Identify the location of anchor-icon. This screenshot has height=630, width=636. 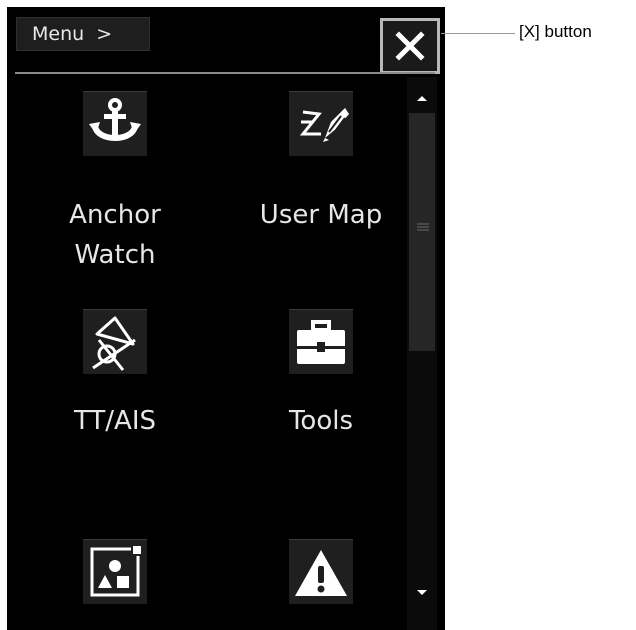
(115, 123).